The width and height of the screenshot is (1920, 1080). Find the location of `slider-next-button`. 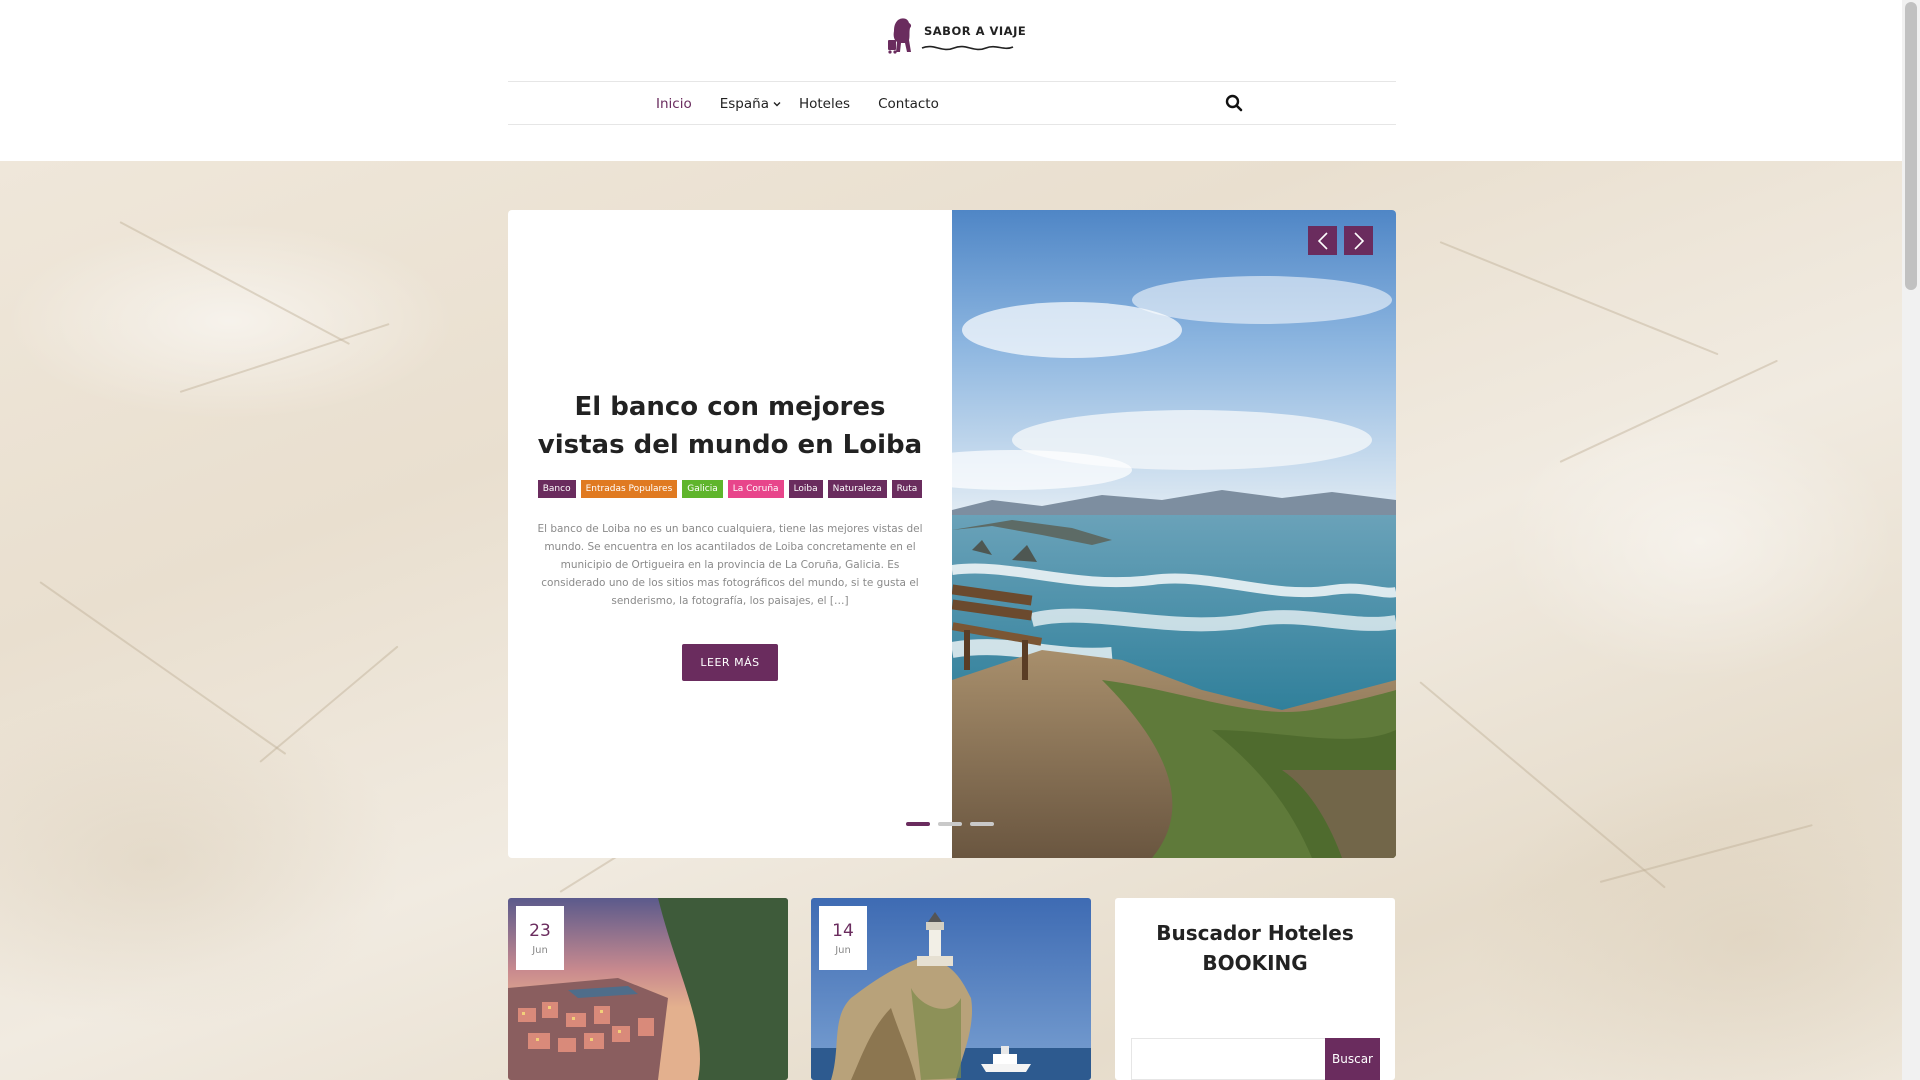

slider-next-button is located at coordinates (1358, 240).